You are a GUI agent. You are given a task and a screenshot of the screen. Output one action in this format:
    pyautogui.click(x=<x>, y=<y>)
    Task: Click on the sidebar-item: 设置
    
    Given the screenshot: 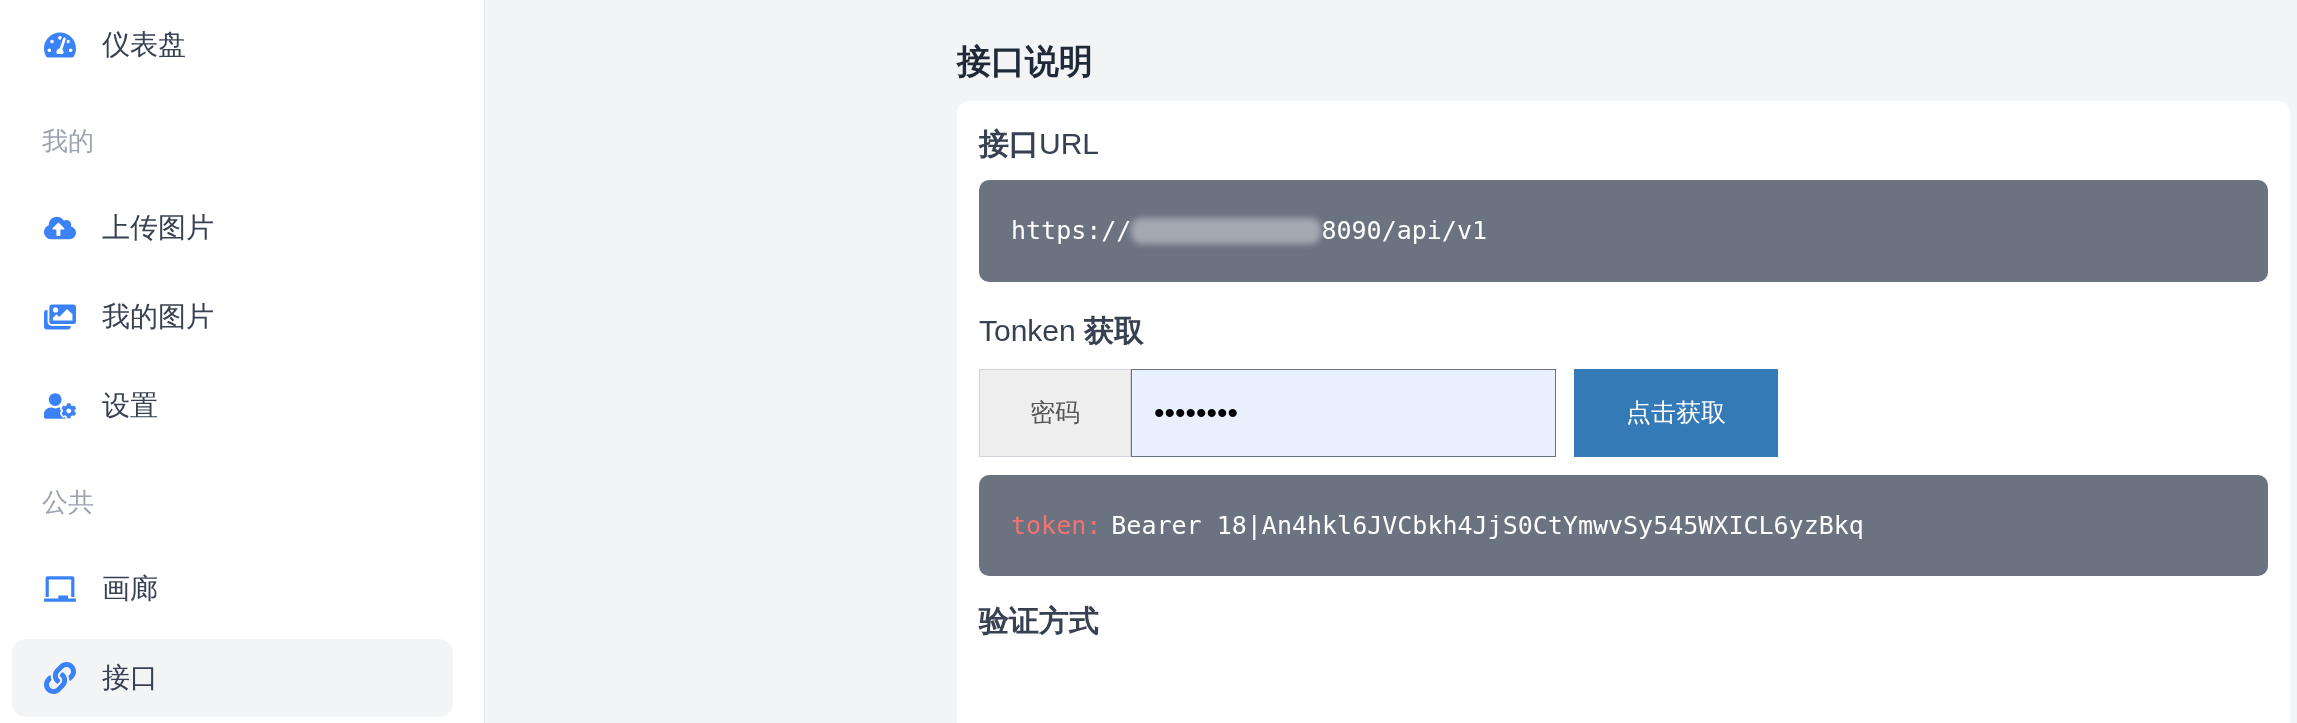 What is the action you would take?
    pyautogui.click(x=232, y=406)
    